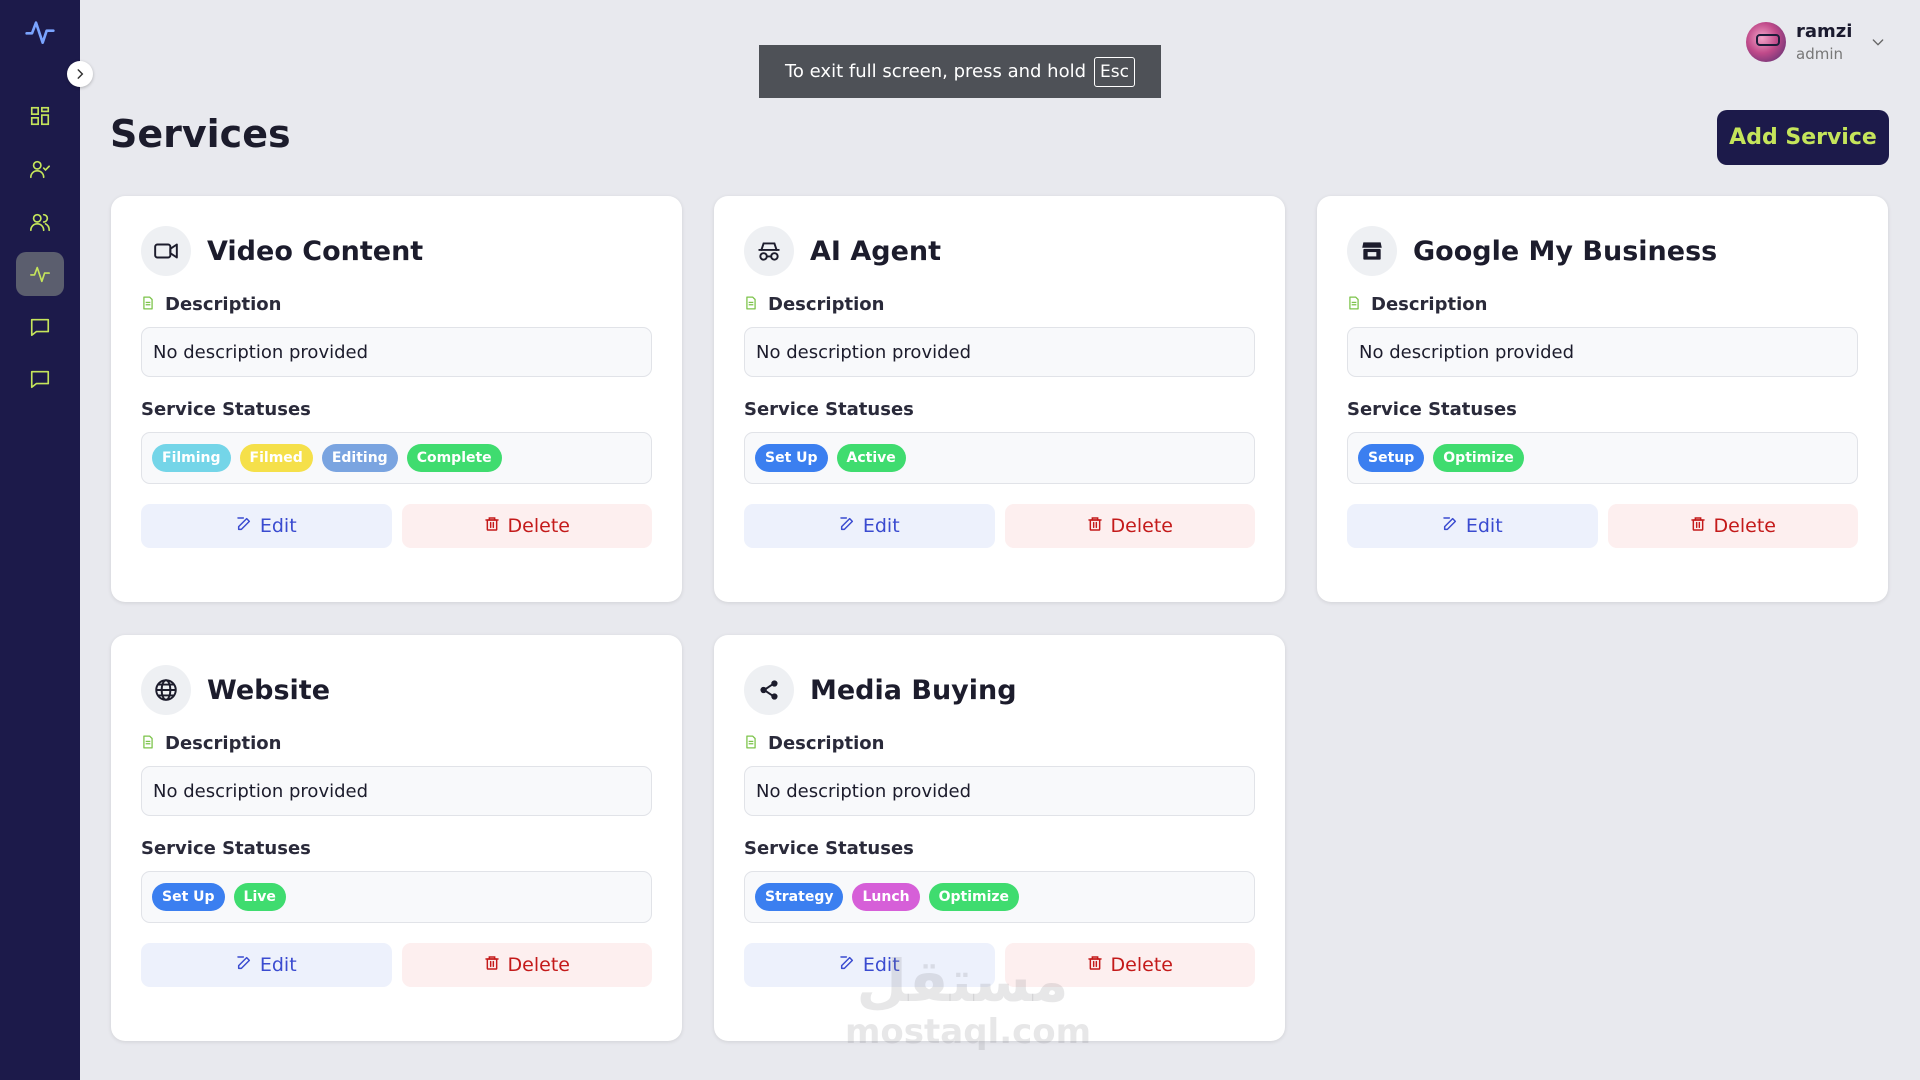  Describe the element at coordinates (999, 458) in the screenshot. I see `status-list: Set Up Active` at that location.